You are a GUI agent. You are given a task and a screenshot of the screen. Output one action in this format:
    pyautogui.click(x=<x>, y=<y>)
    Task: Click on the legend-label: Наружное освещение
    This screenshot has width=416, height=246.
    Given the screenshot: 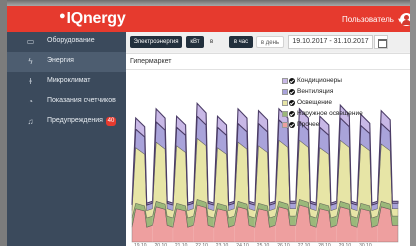 What is the action you would take?
    pyautogui.click(x=330, y=113)
    